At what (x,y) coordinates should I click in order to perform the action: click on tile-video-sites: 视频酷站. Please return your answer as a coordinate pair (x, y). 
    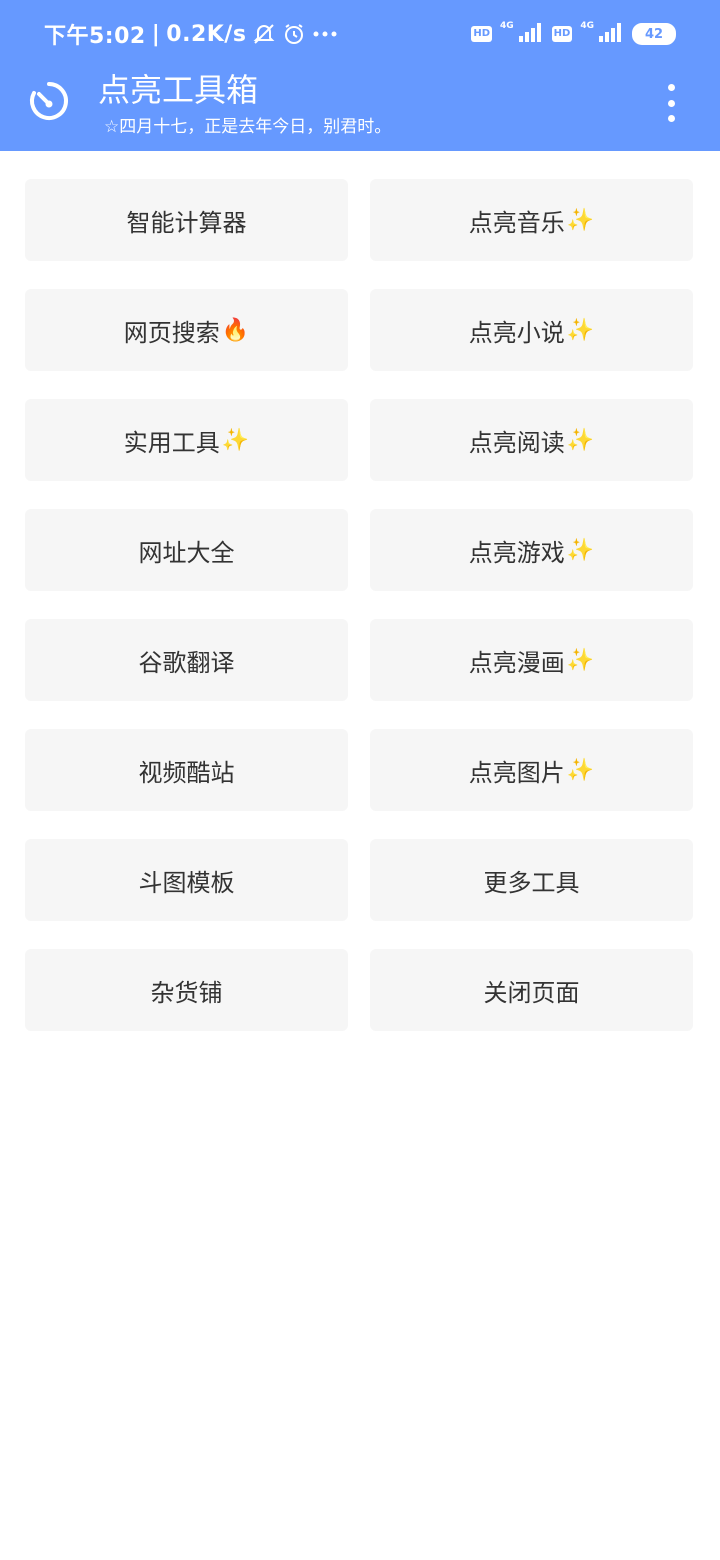
    Looking at the image, I should click on (186, 770).